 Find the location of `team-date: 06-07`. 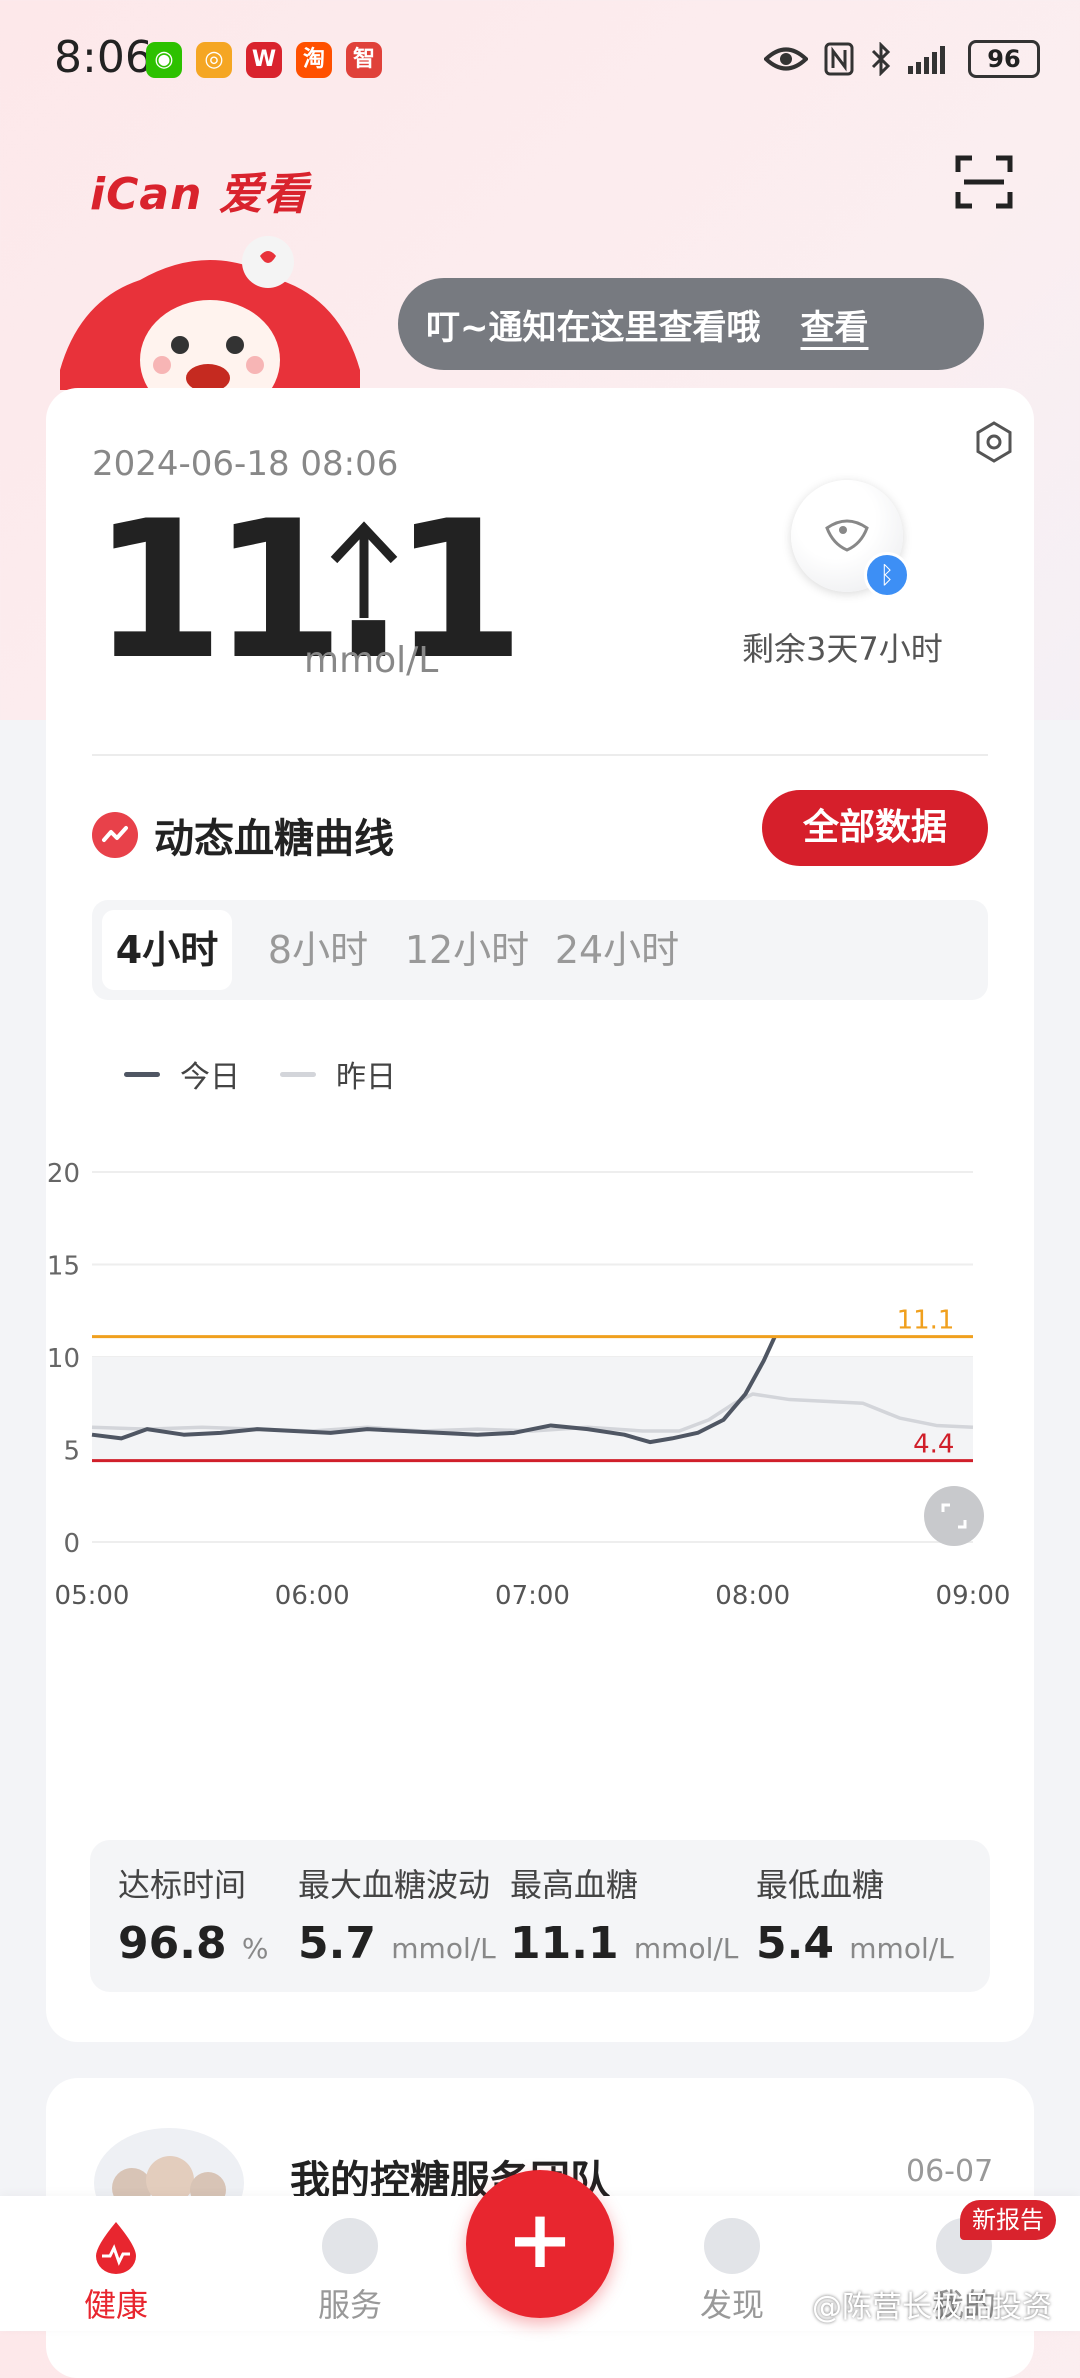

team-date: 06-07 is located at coordinates (950, 2171).